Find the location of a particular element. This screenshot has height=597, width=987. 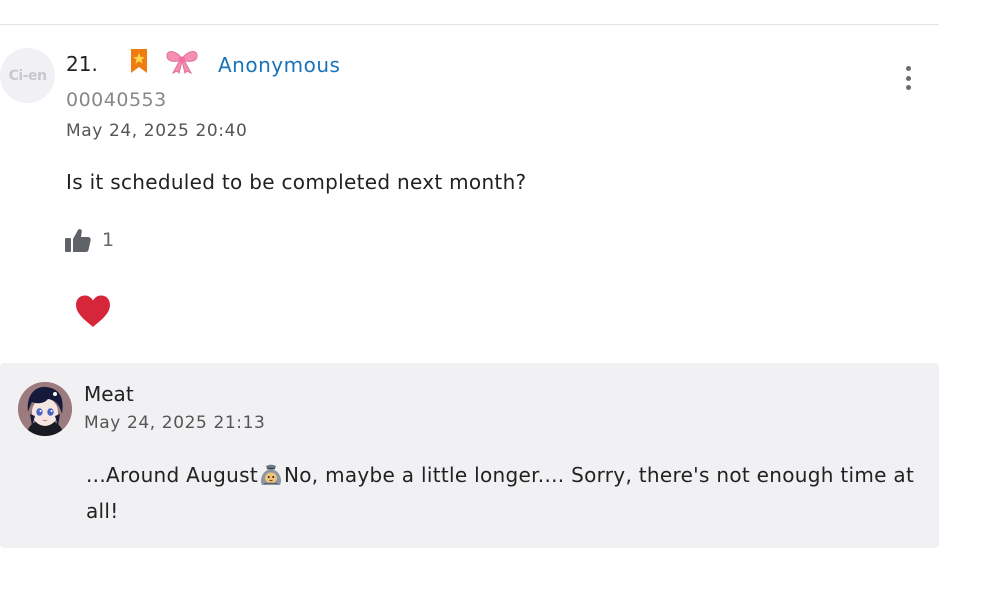

money-bag-creature-icon is located at coordinates (270, 474).